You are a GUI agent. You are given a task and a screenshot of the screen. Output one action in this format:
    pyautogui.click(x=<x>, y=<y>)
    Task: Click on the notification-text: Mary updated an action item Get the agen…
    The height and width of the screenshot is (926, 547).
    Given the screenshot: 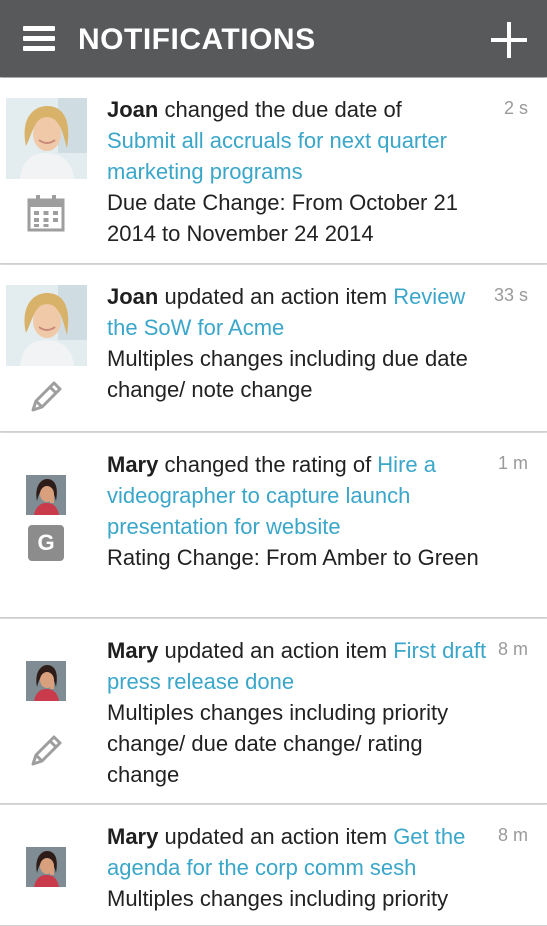 What is the action you would take?
    pyautogui.click(x=302, y=867)
    